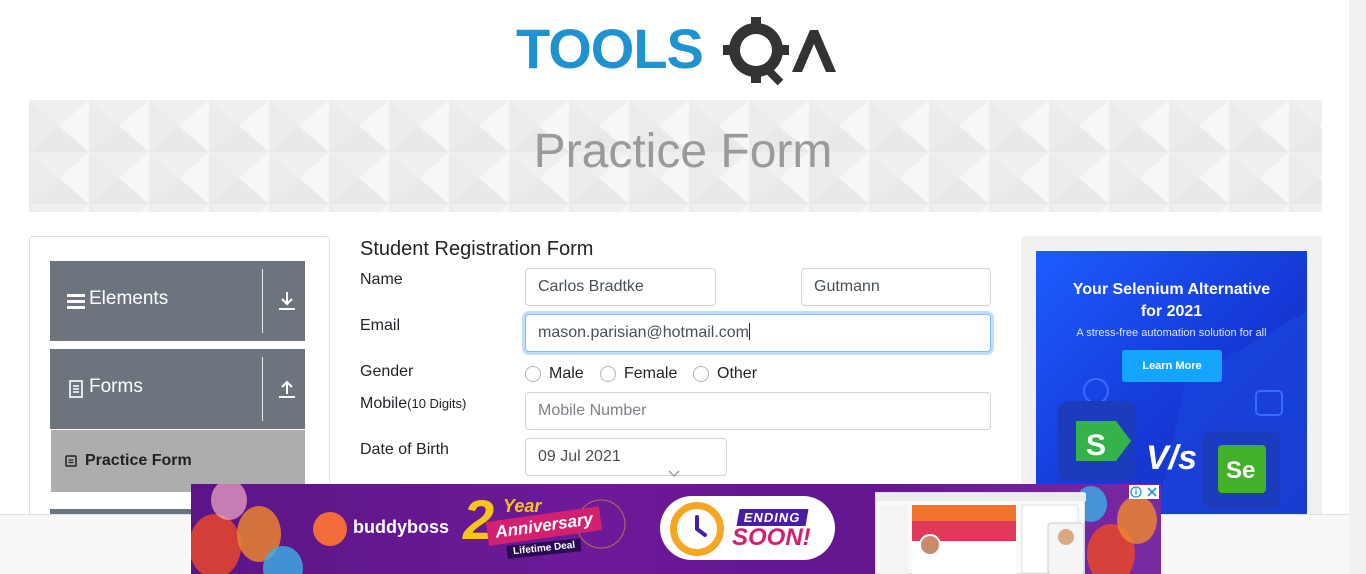 This screenshot has height=574, width=1366. Describe the element at coordinates (380, 325) in the screenshot. I see `email-label: Email` at that location.